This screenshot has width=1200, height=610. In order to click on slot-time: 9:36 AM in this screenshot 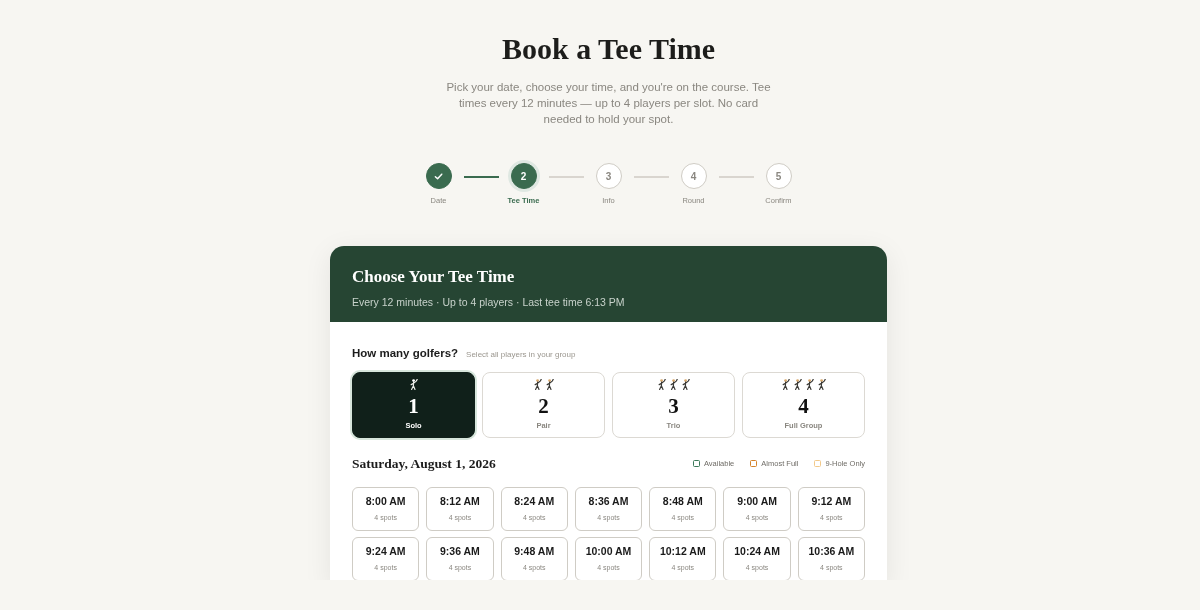, I will do `click(460, 551)`.